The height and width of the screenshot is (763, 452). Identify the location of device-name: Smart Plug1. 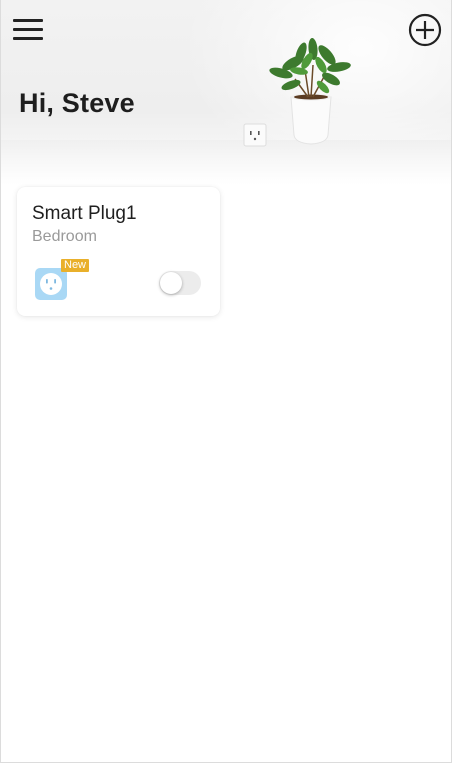
(84, 213).